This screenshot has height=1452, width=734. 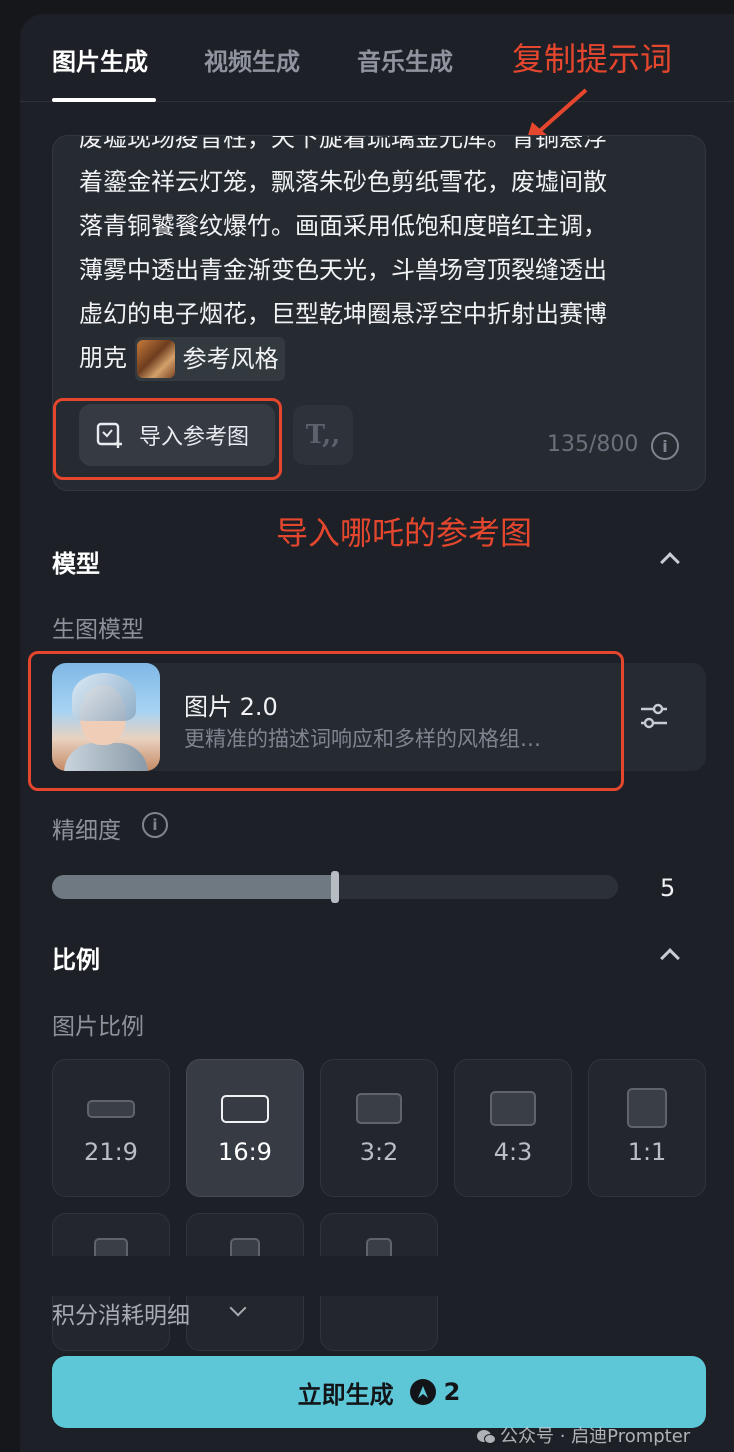 I want to click on watermark-text: 公众号 · 启迪Prompter, so click(x=595, y=1436).